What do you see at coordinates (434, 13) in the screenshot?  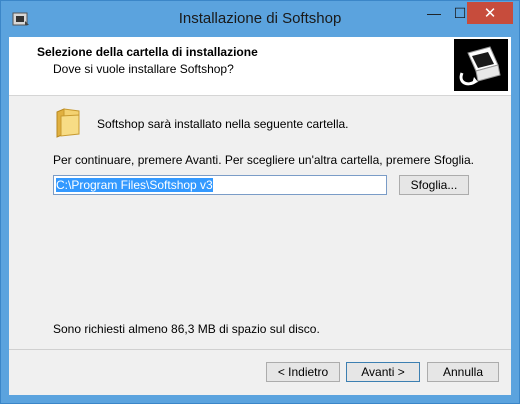 I see `minimize-button: —` at bounding box center [434, 13].